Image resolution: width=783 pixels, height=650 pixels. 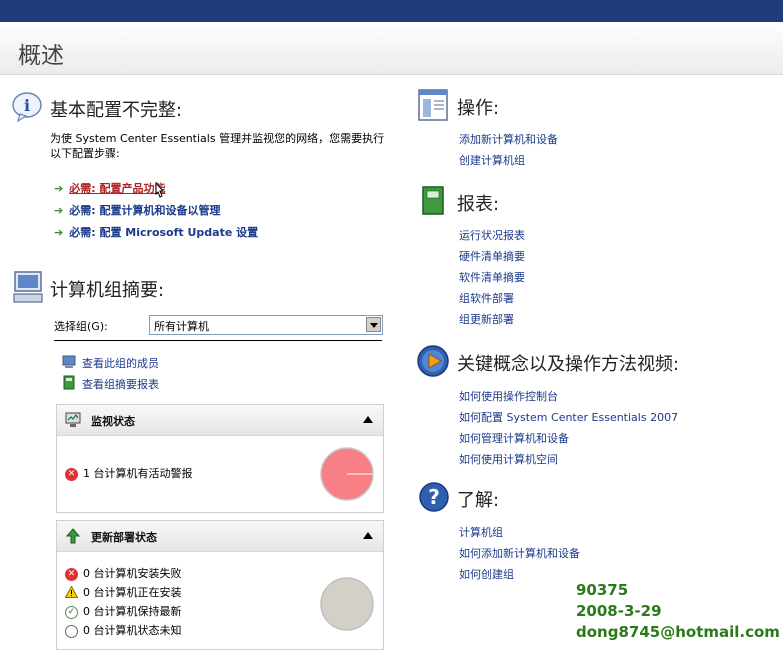 I want to click on config-description-line2: 以下配置步骤:, so click(x=85, y=153).